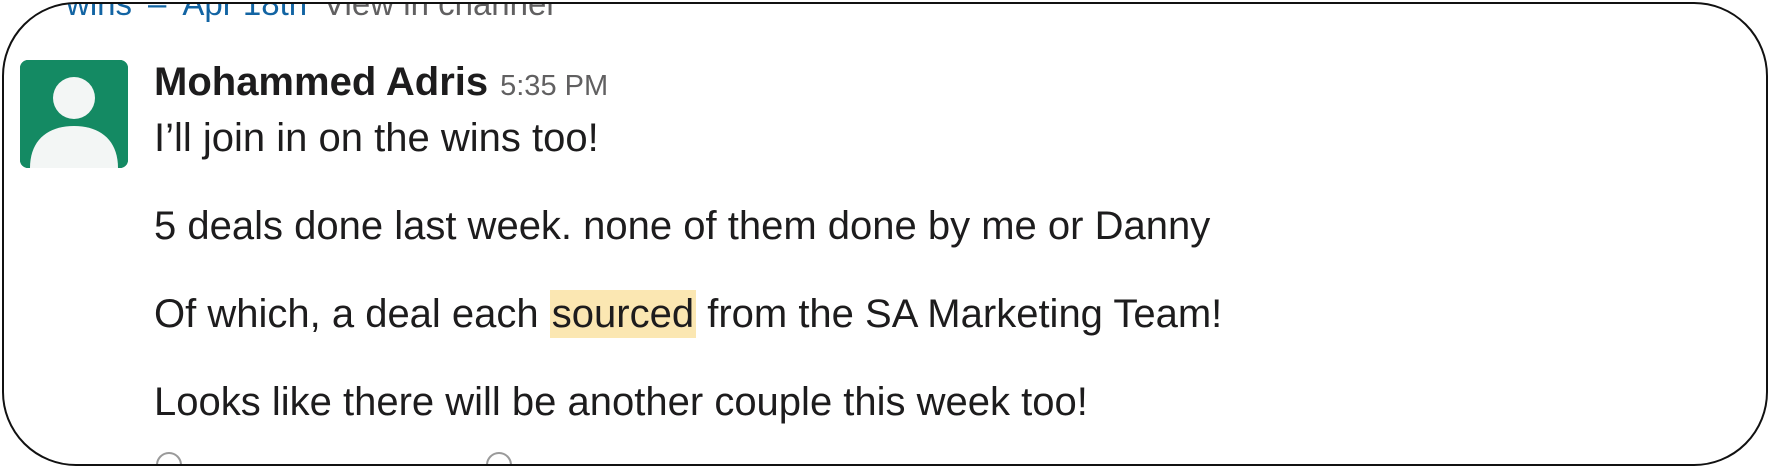 Image resolution: width=1776 pixels, height=472 pixels. Describe the element at coordinates (334, 458) in the screenshot. I see `reactions-row` at that location.